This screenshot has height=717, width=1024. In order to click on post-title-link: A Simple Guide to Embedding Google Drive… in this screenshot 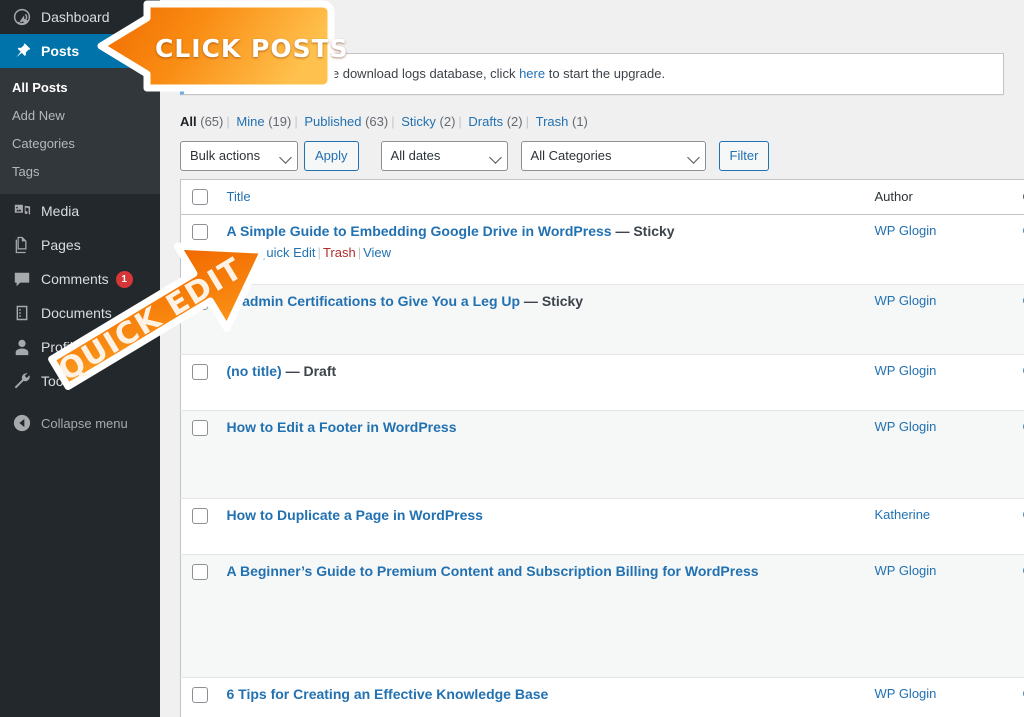, I will do `click(419, 231)`.